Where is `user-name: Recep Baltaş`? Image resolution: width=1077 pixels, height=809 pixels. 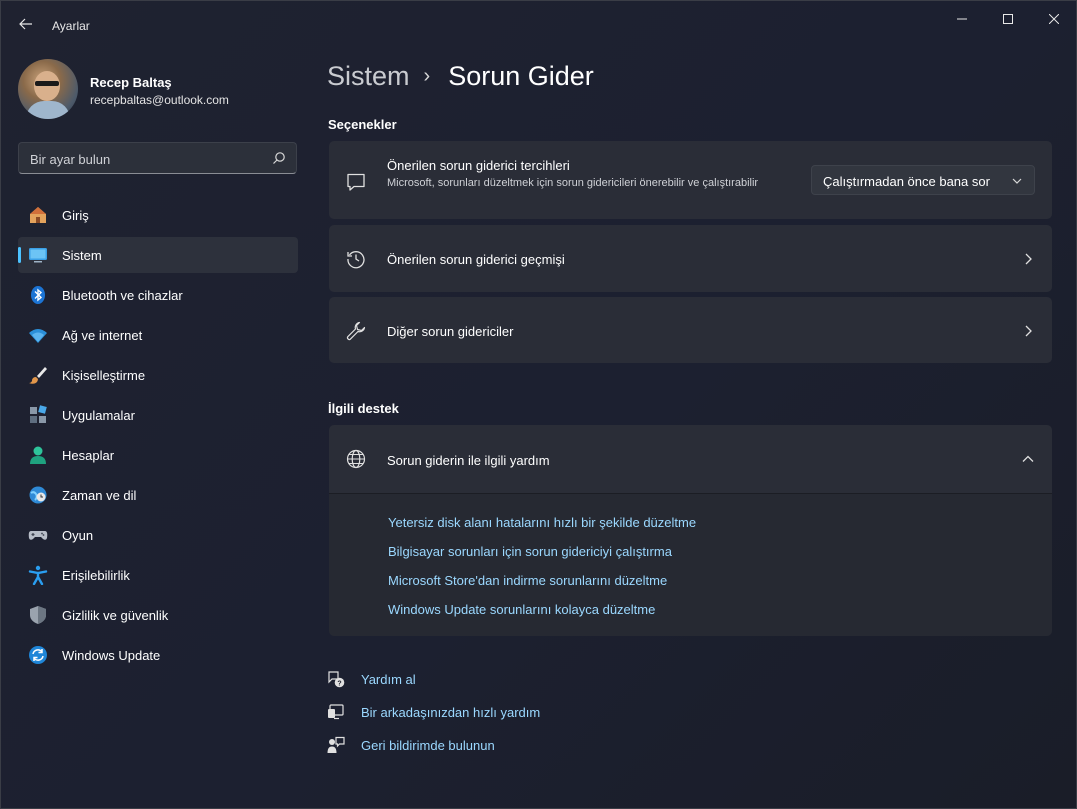 user-name: Recep Baltaş is located at coordinates (131, 82).